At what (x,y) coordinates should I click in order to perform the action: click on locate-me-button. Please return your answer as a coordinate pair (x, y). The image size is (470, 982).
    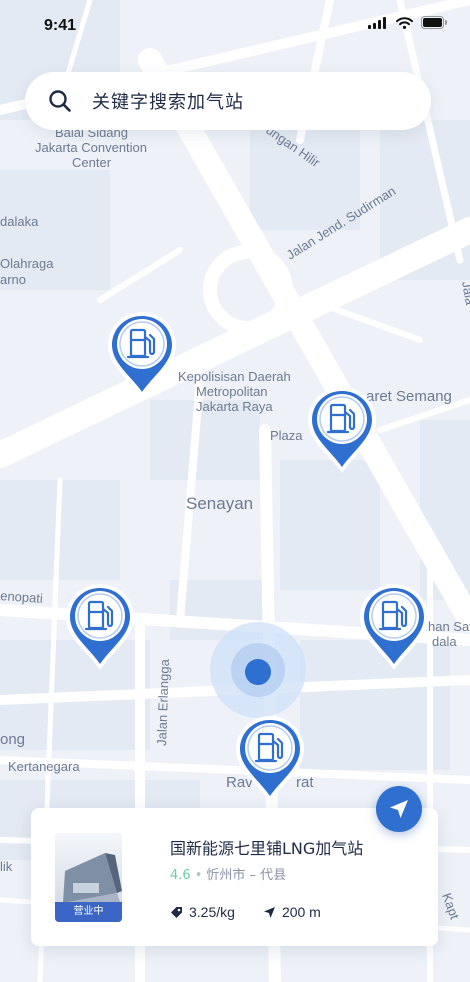
    Looking at the image, I should click on (399, 809).